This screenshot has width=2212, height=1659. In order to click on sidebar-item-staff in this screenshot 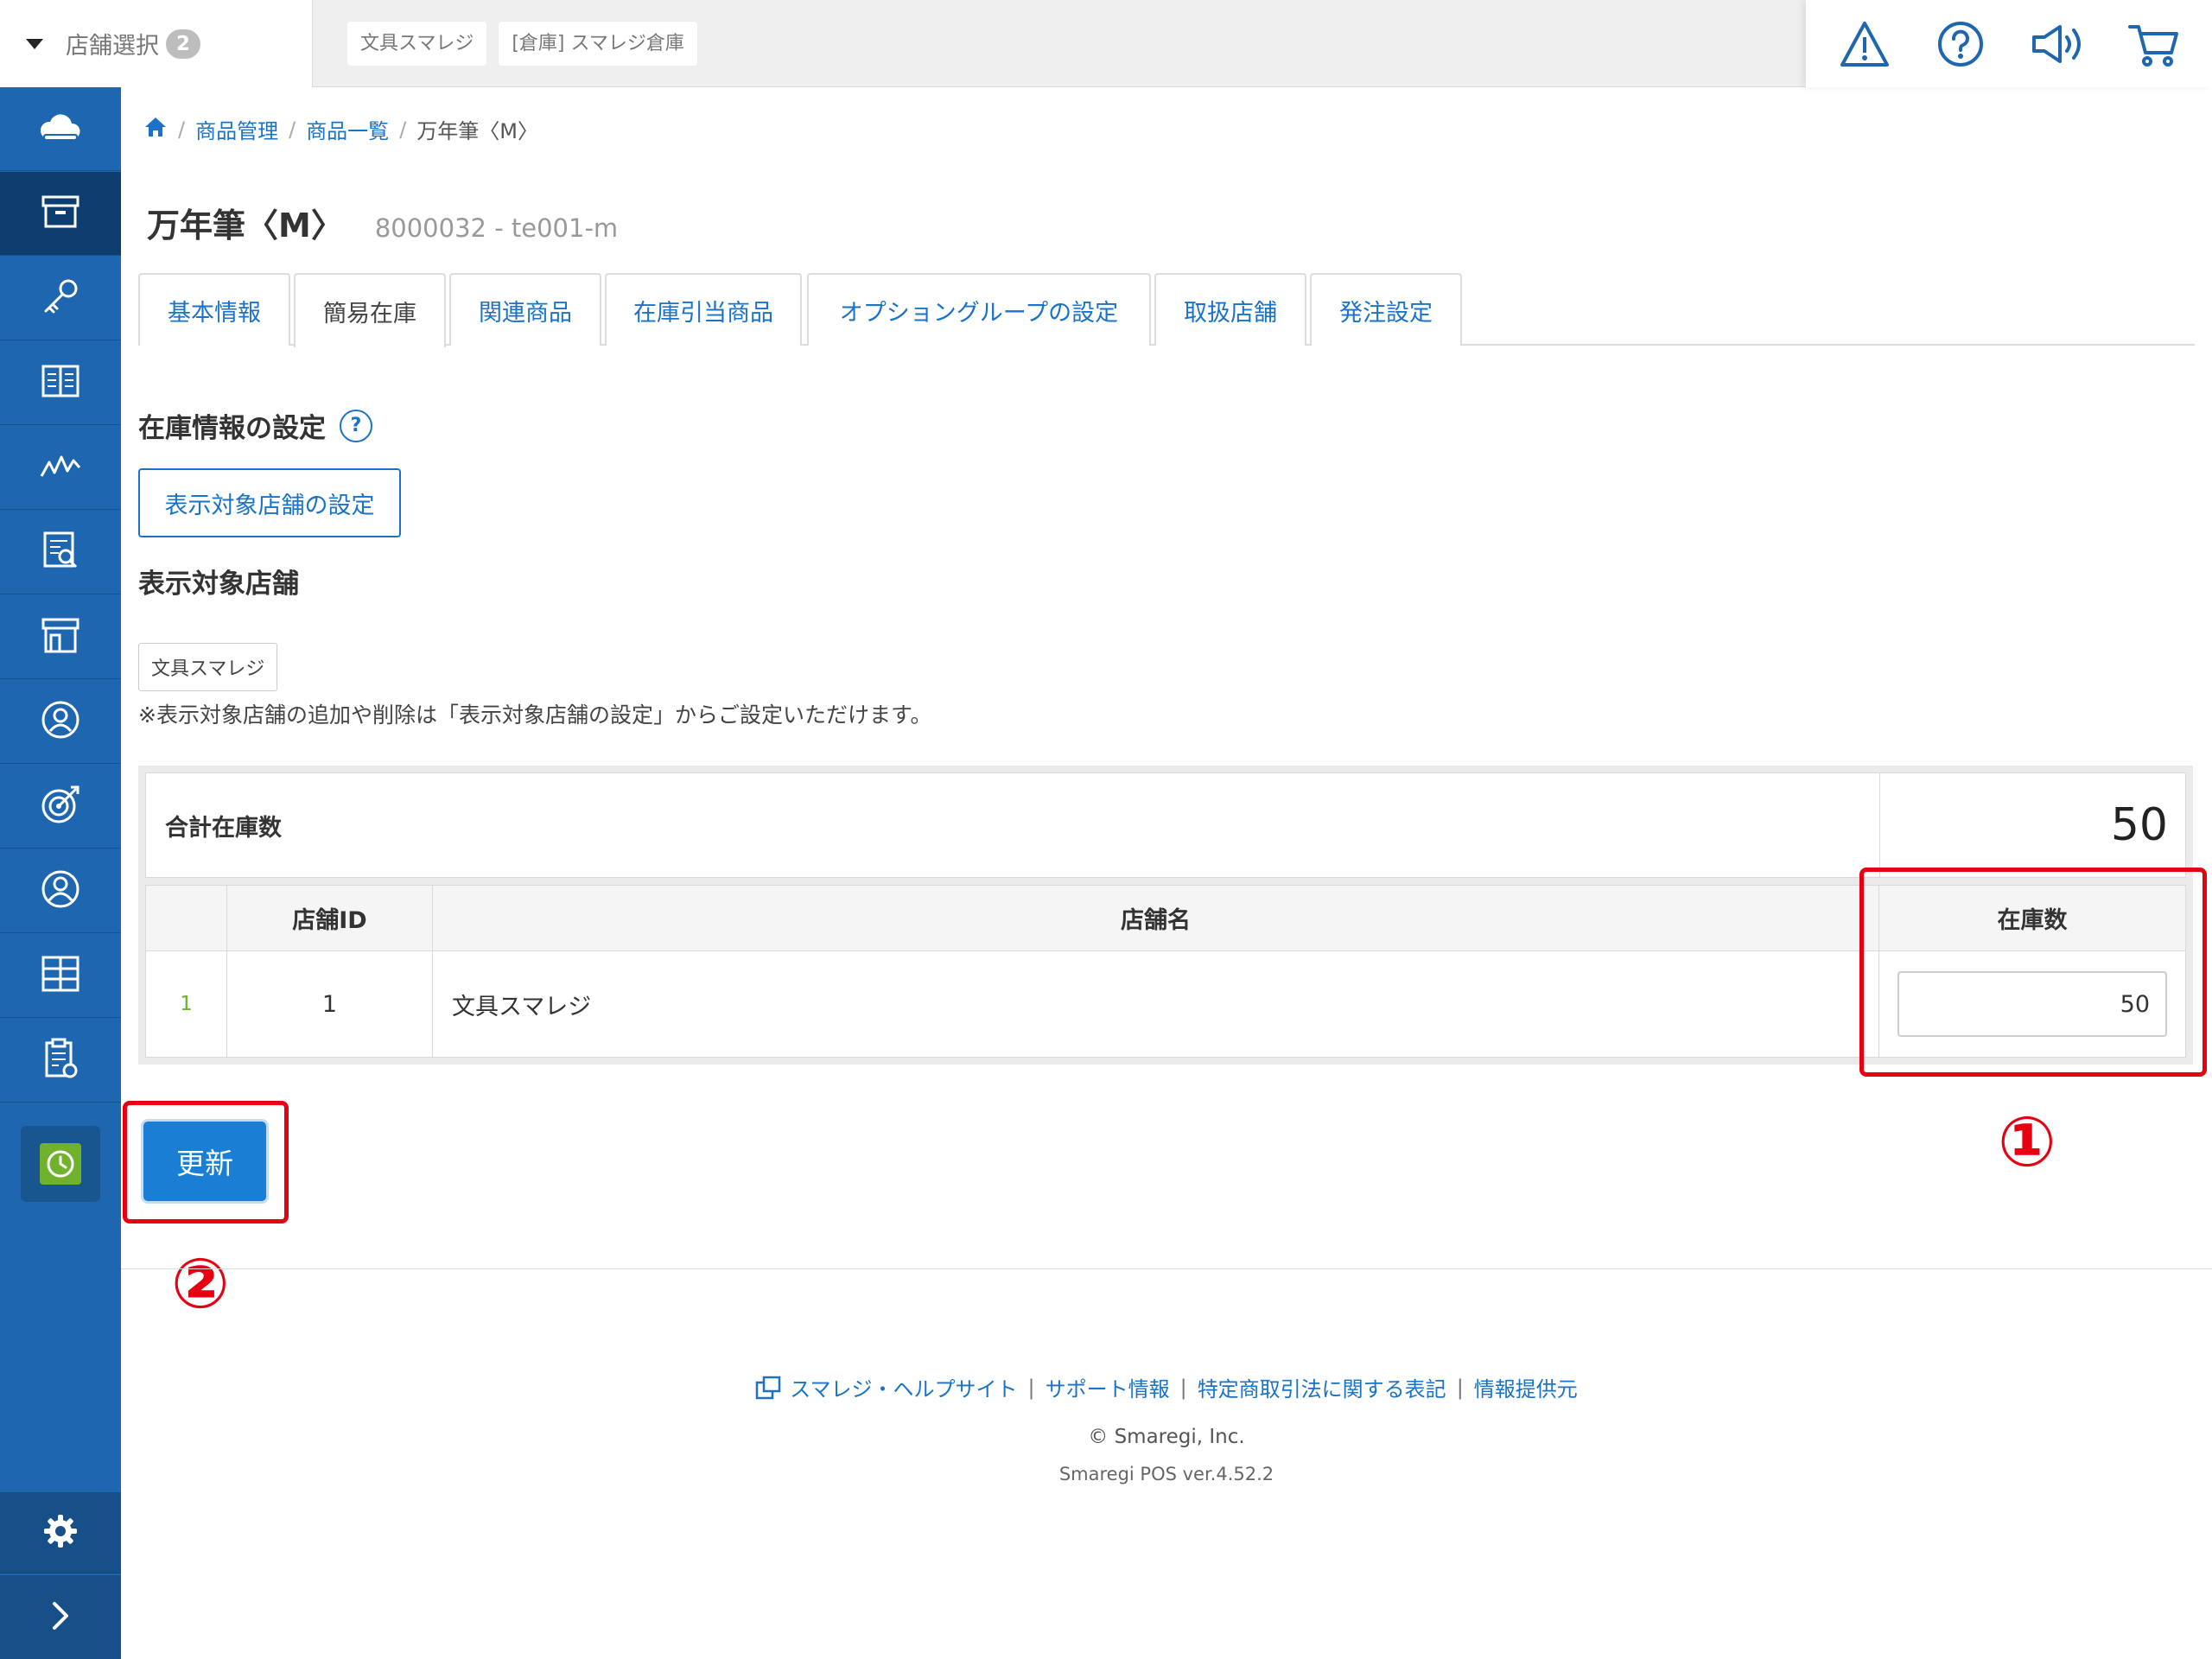, I will do `click(61, 891)`.